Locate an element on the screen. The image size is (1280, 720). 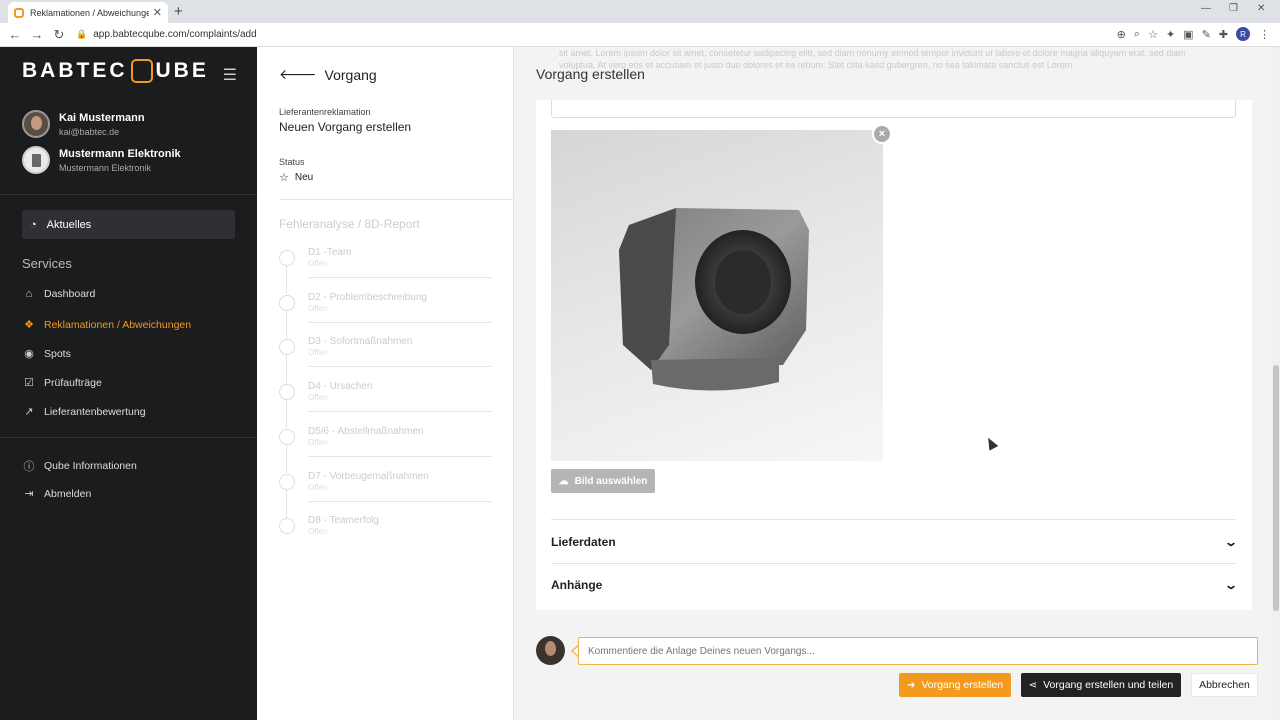
avatar is located at coordinates (550, 650).